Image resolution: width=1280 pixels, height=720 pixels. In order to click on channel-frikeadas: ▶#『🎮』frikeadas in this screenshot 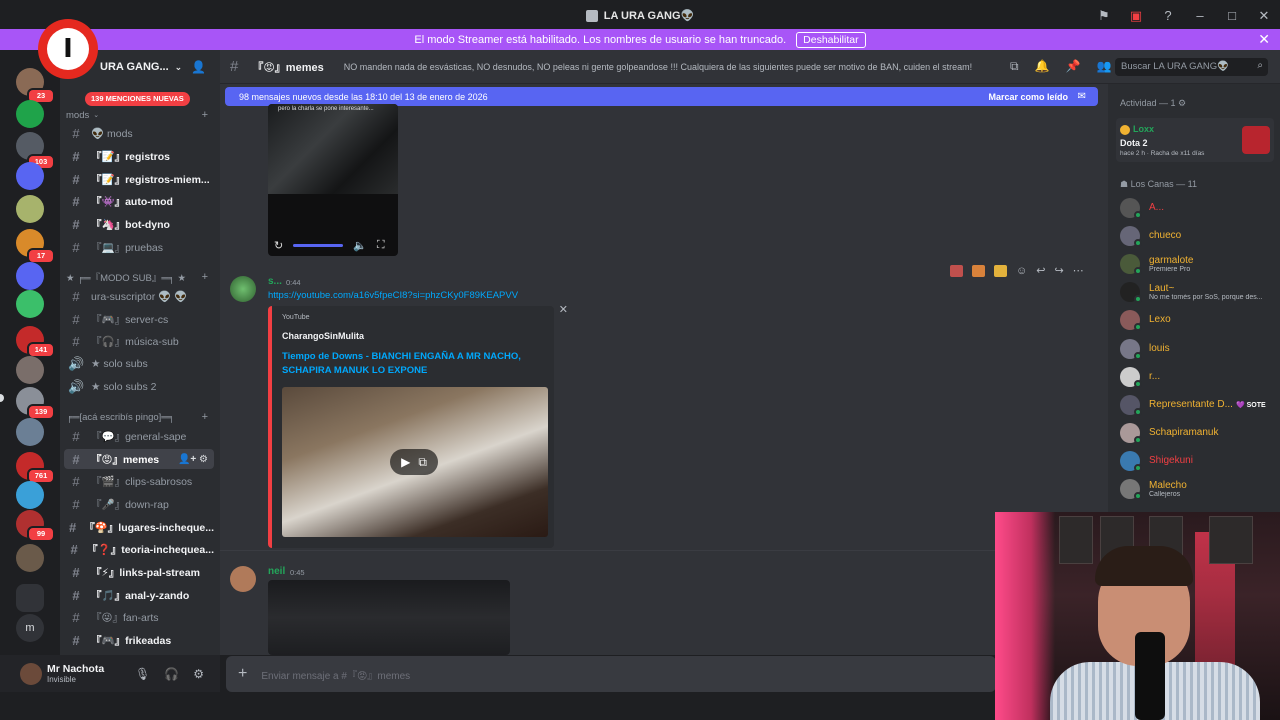, I will do `click(139, 640)`.